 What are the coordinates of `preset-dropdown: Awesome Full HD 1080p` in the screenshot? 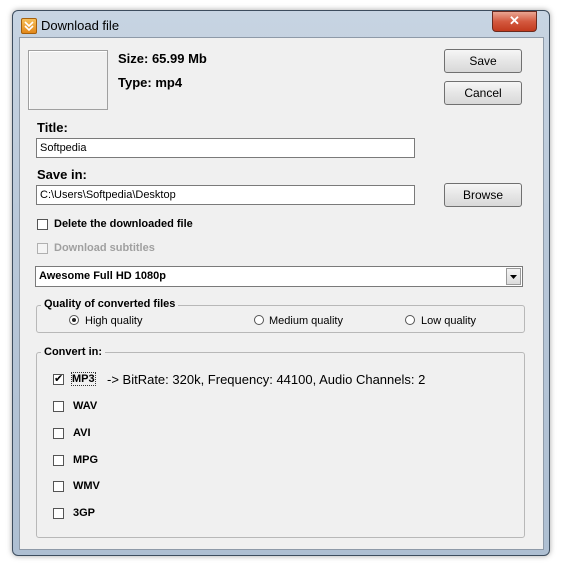 It's located at (279, 276).